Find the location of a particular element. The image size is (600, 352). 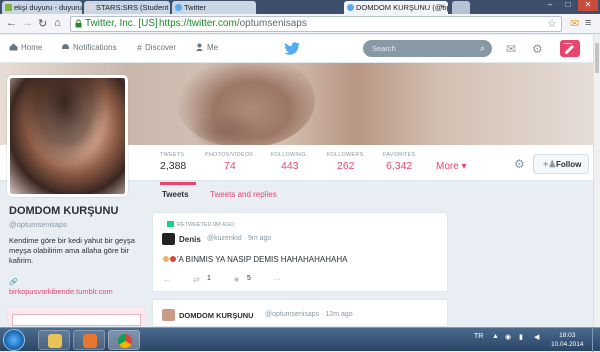

close-window-button: ✕ is located at coordinates (588, 5).